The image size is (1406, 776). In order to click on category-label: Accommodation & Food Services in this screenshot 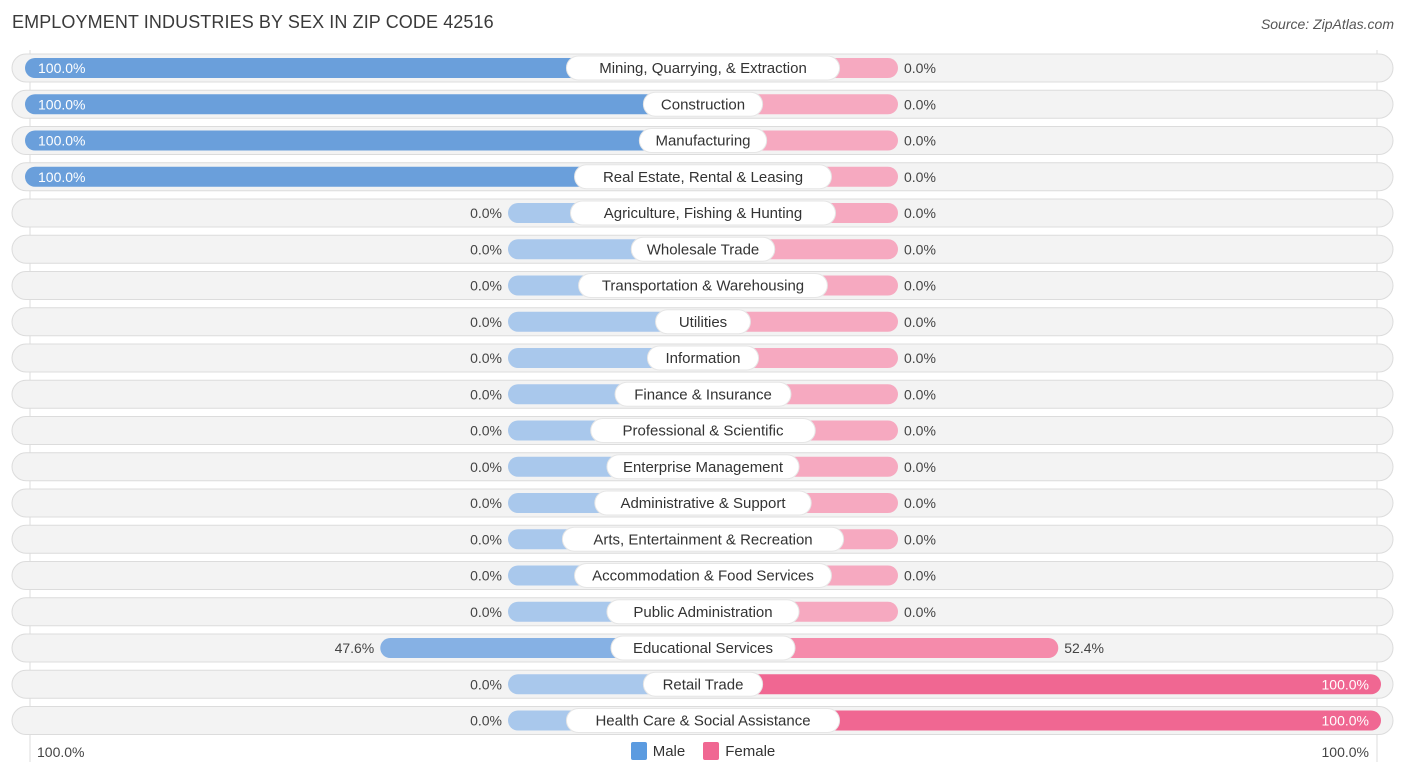, I will do `click(703, 576)`.